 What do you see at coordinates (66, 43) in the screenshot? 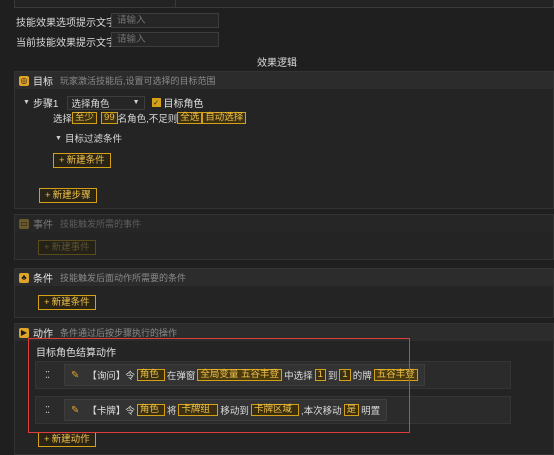
I see `current-hint-label: 当前技能效果提示文字` at bounding box center [66, 43].